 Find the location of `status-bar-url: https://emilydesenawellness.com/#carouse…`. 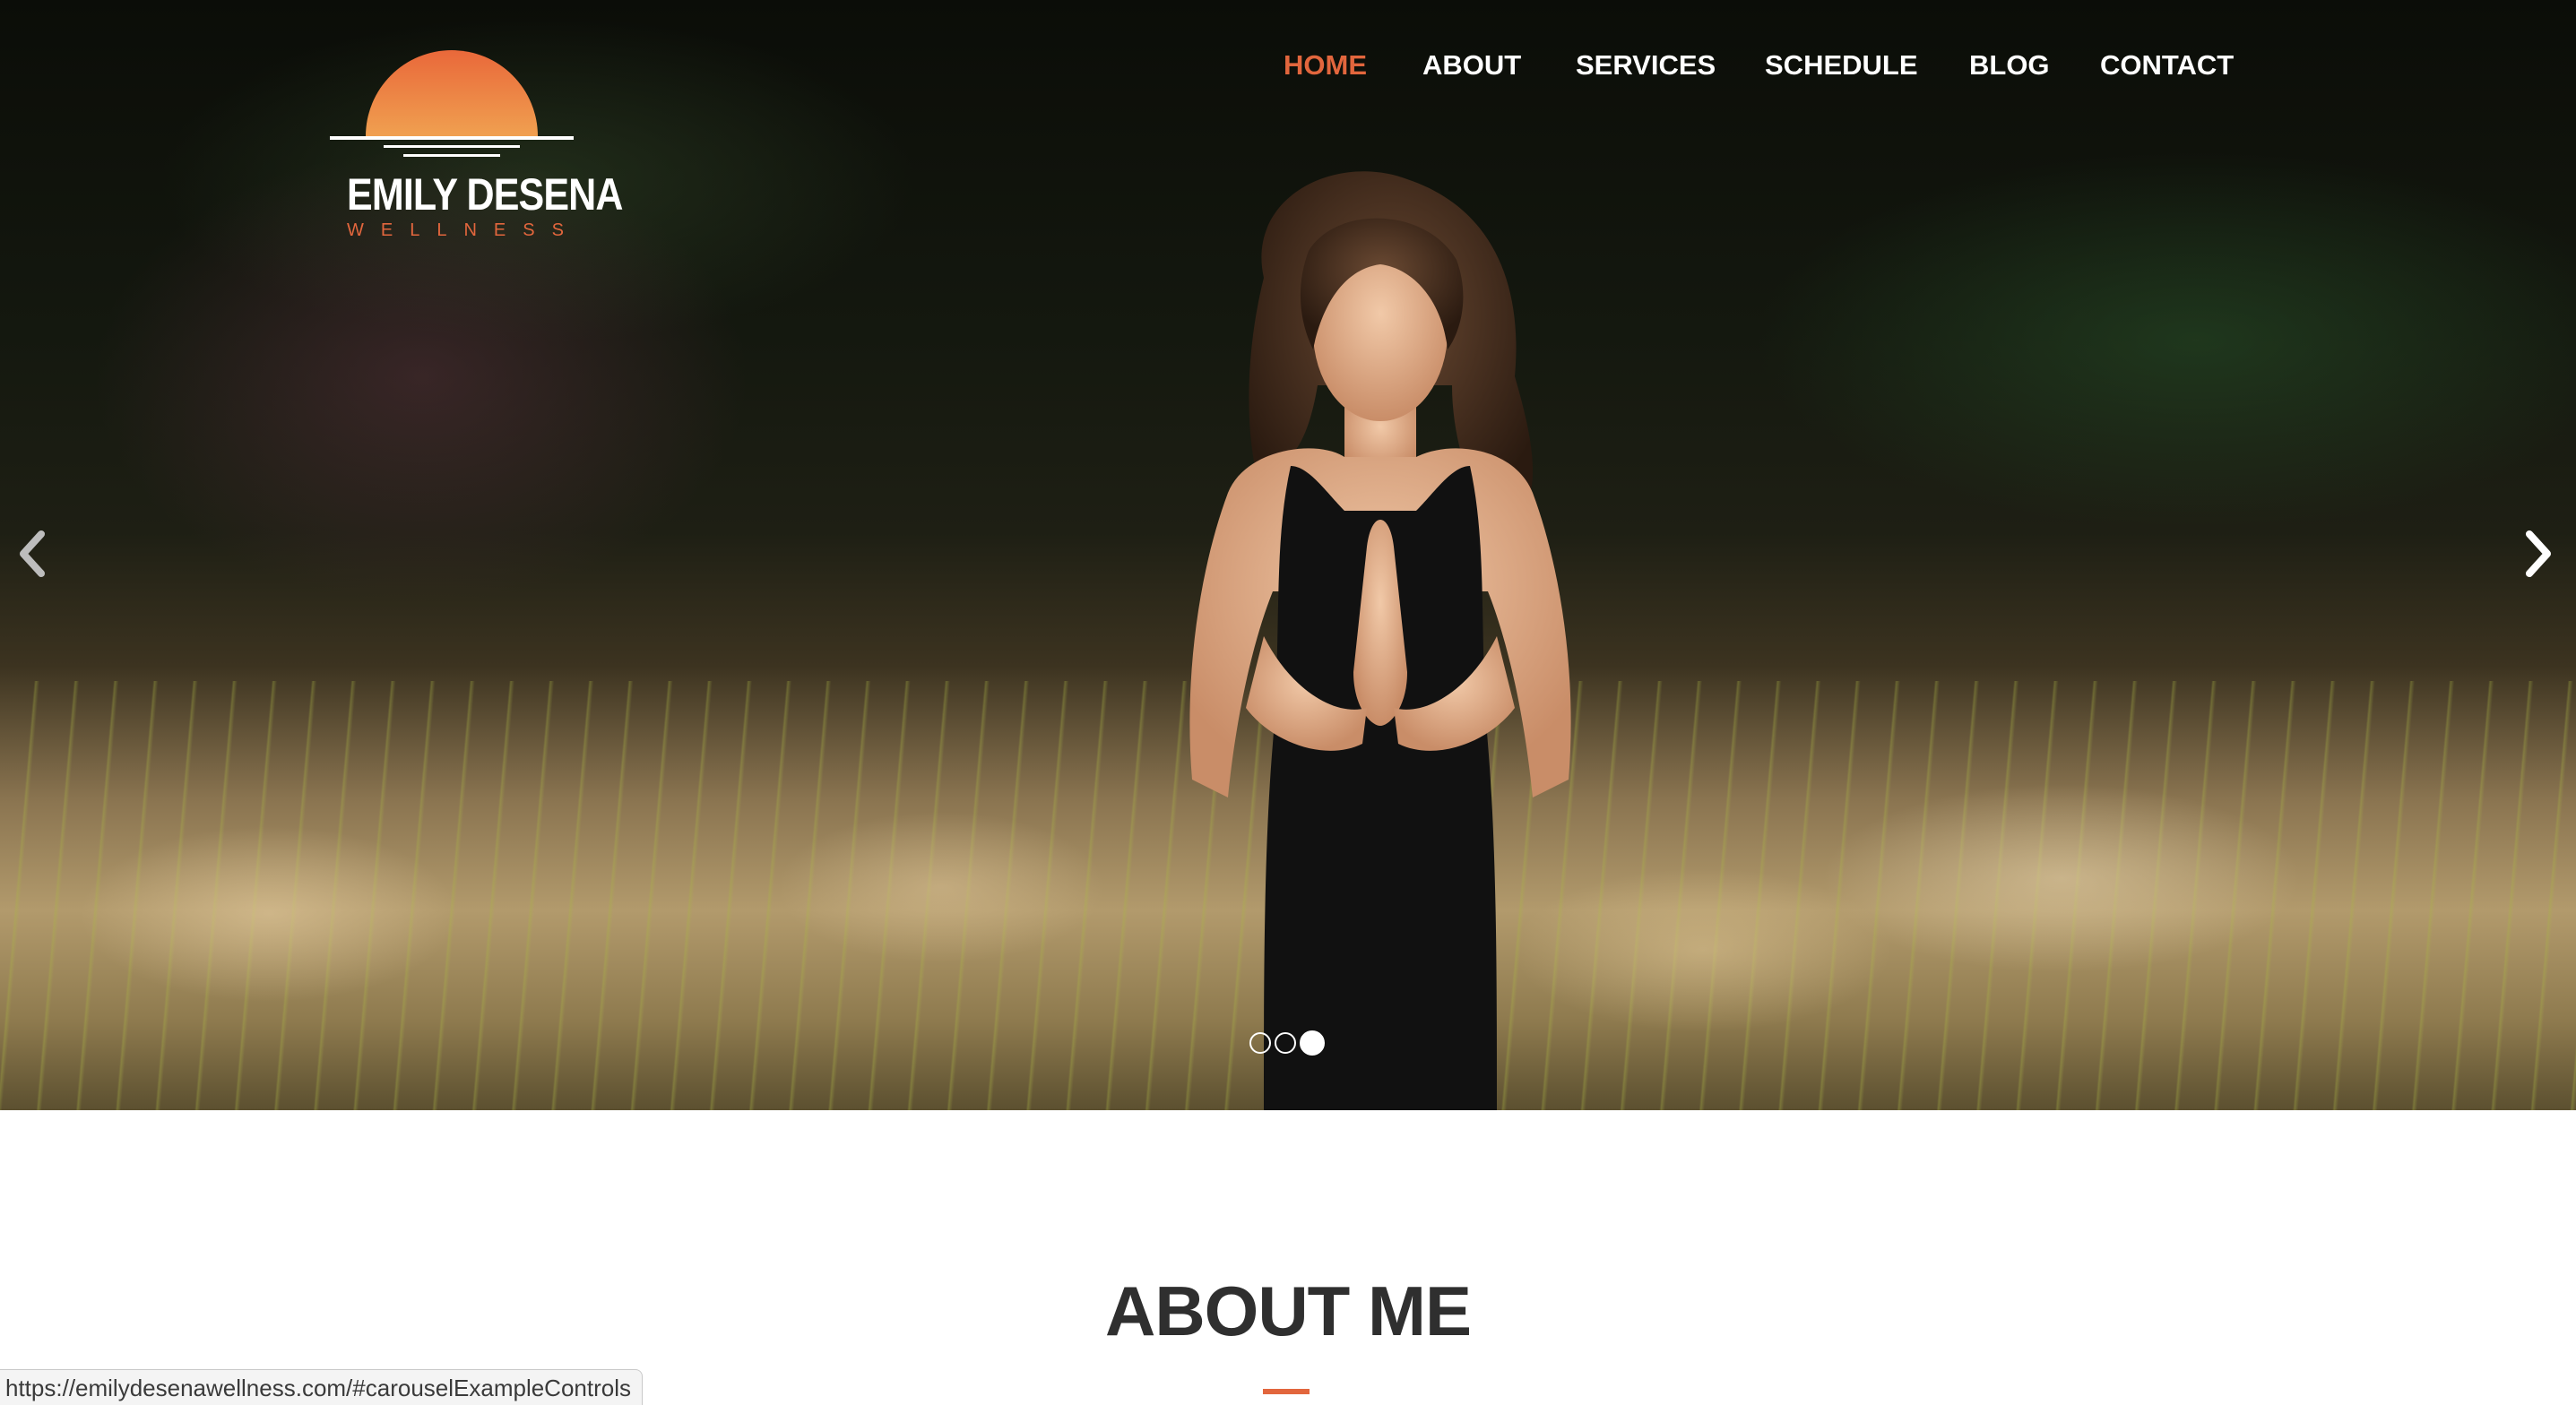

status-bar-url: https://emilydesenawellness.com/#carouse… is located at coordinates (321, 1387).